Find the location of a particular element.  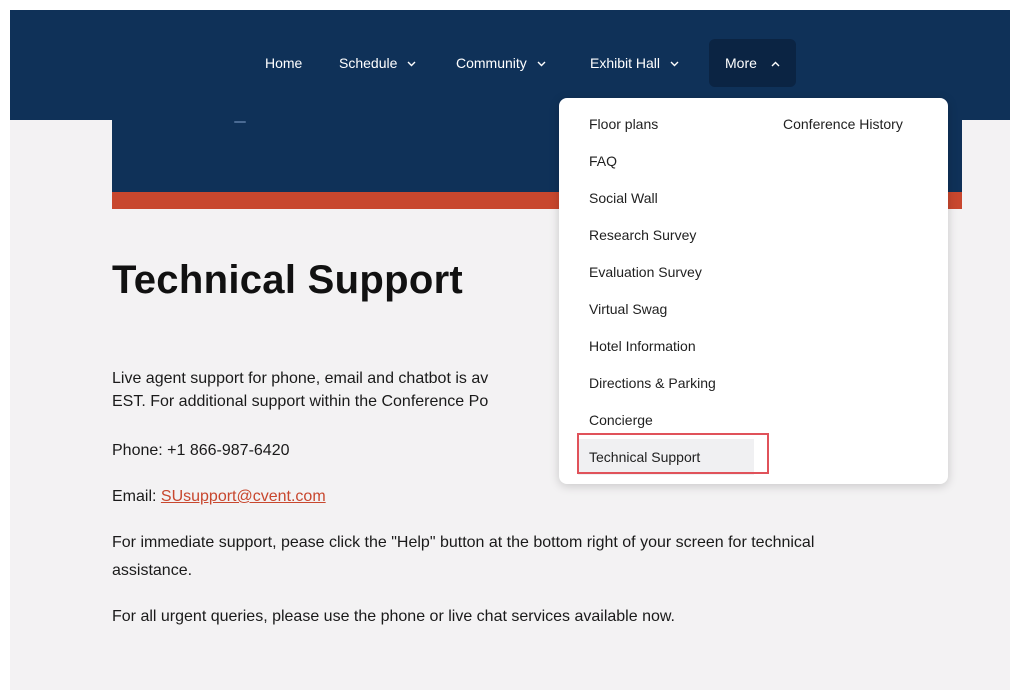

nav-home: Home is located at coordinates (283, 63).